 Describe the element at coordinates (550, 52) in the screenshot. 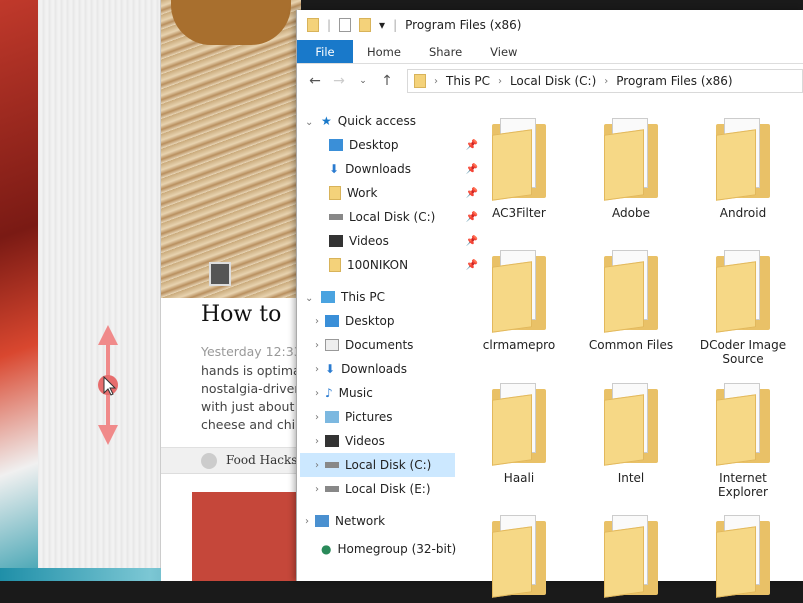

I see `ribbon-tabs: File Home Share View` at that location.